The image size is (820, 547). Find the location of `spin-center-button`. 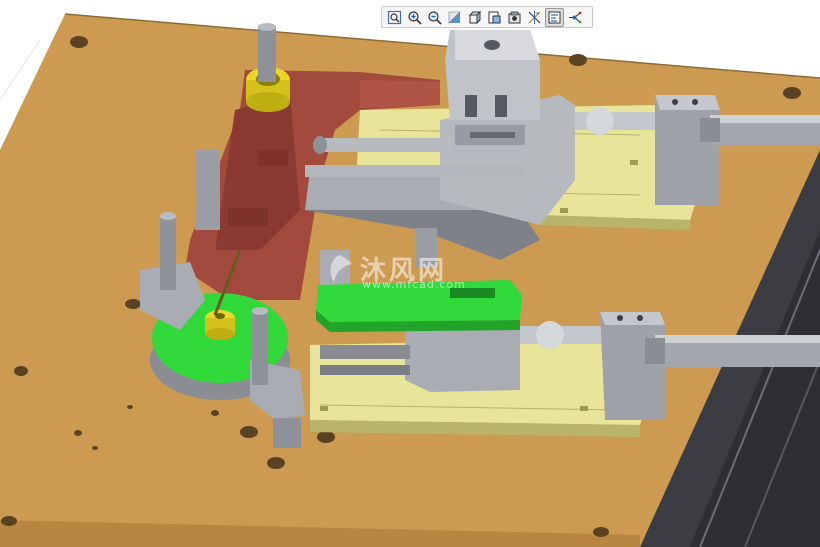

spin-center-button is located at coordinates (574, 17).